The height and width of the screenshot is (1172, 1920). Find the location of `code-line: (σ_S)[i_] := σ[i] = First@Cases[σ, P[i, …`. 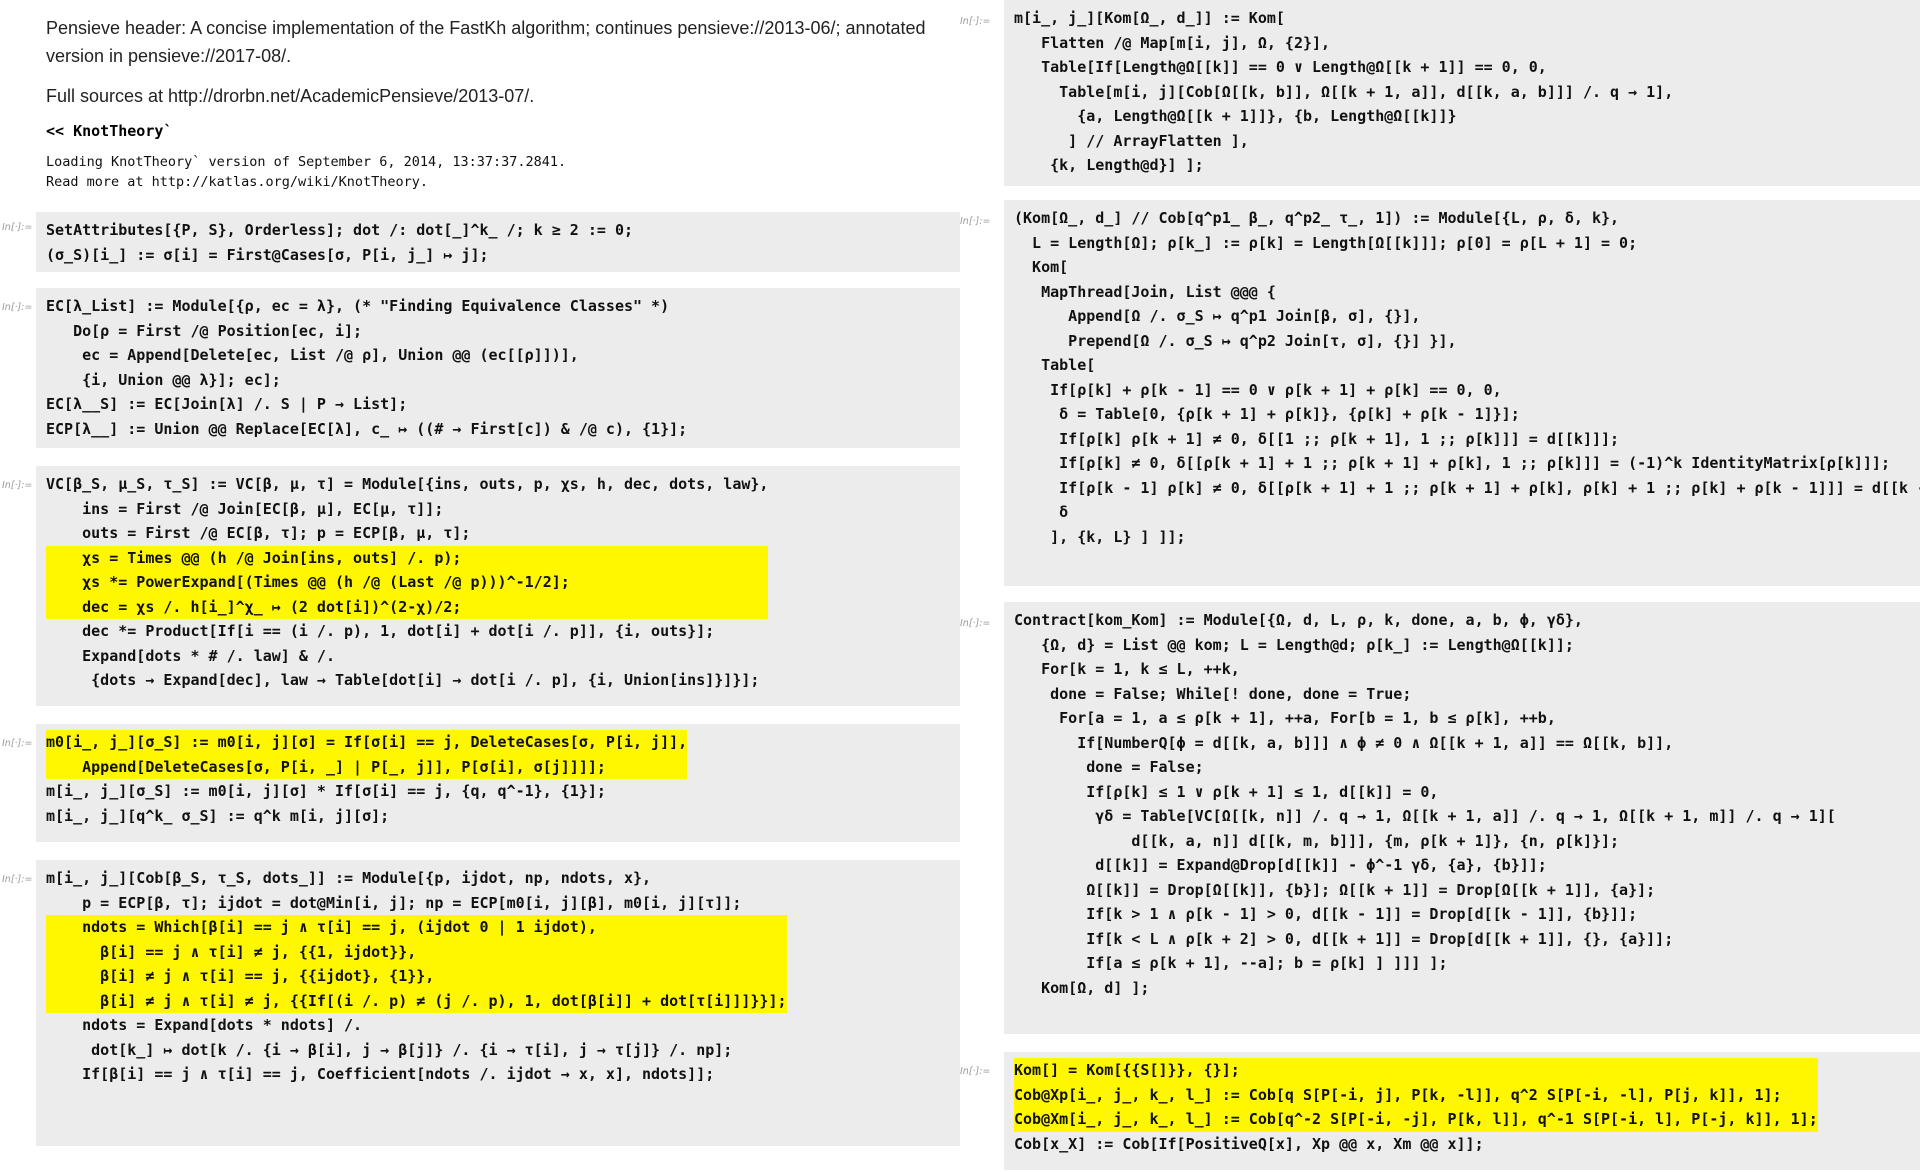

code-line: (σ_S)[i_] := σ[i] = First@Cases[σ, P[i, … is located at coordinates (267, 254).